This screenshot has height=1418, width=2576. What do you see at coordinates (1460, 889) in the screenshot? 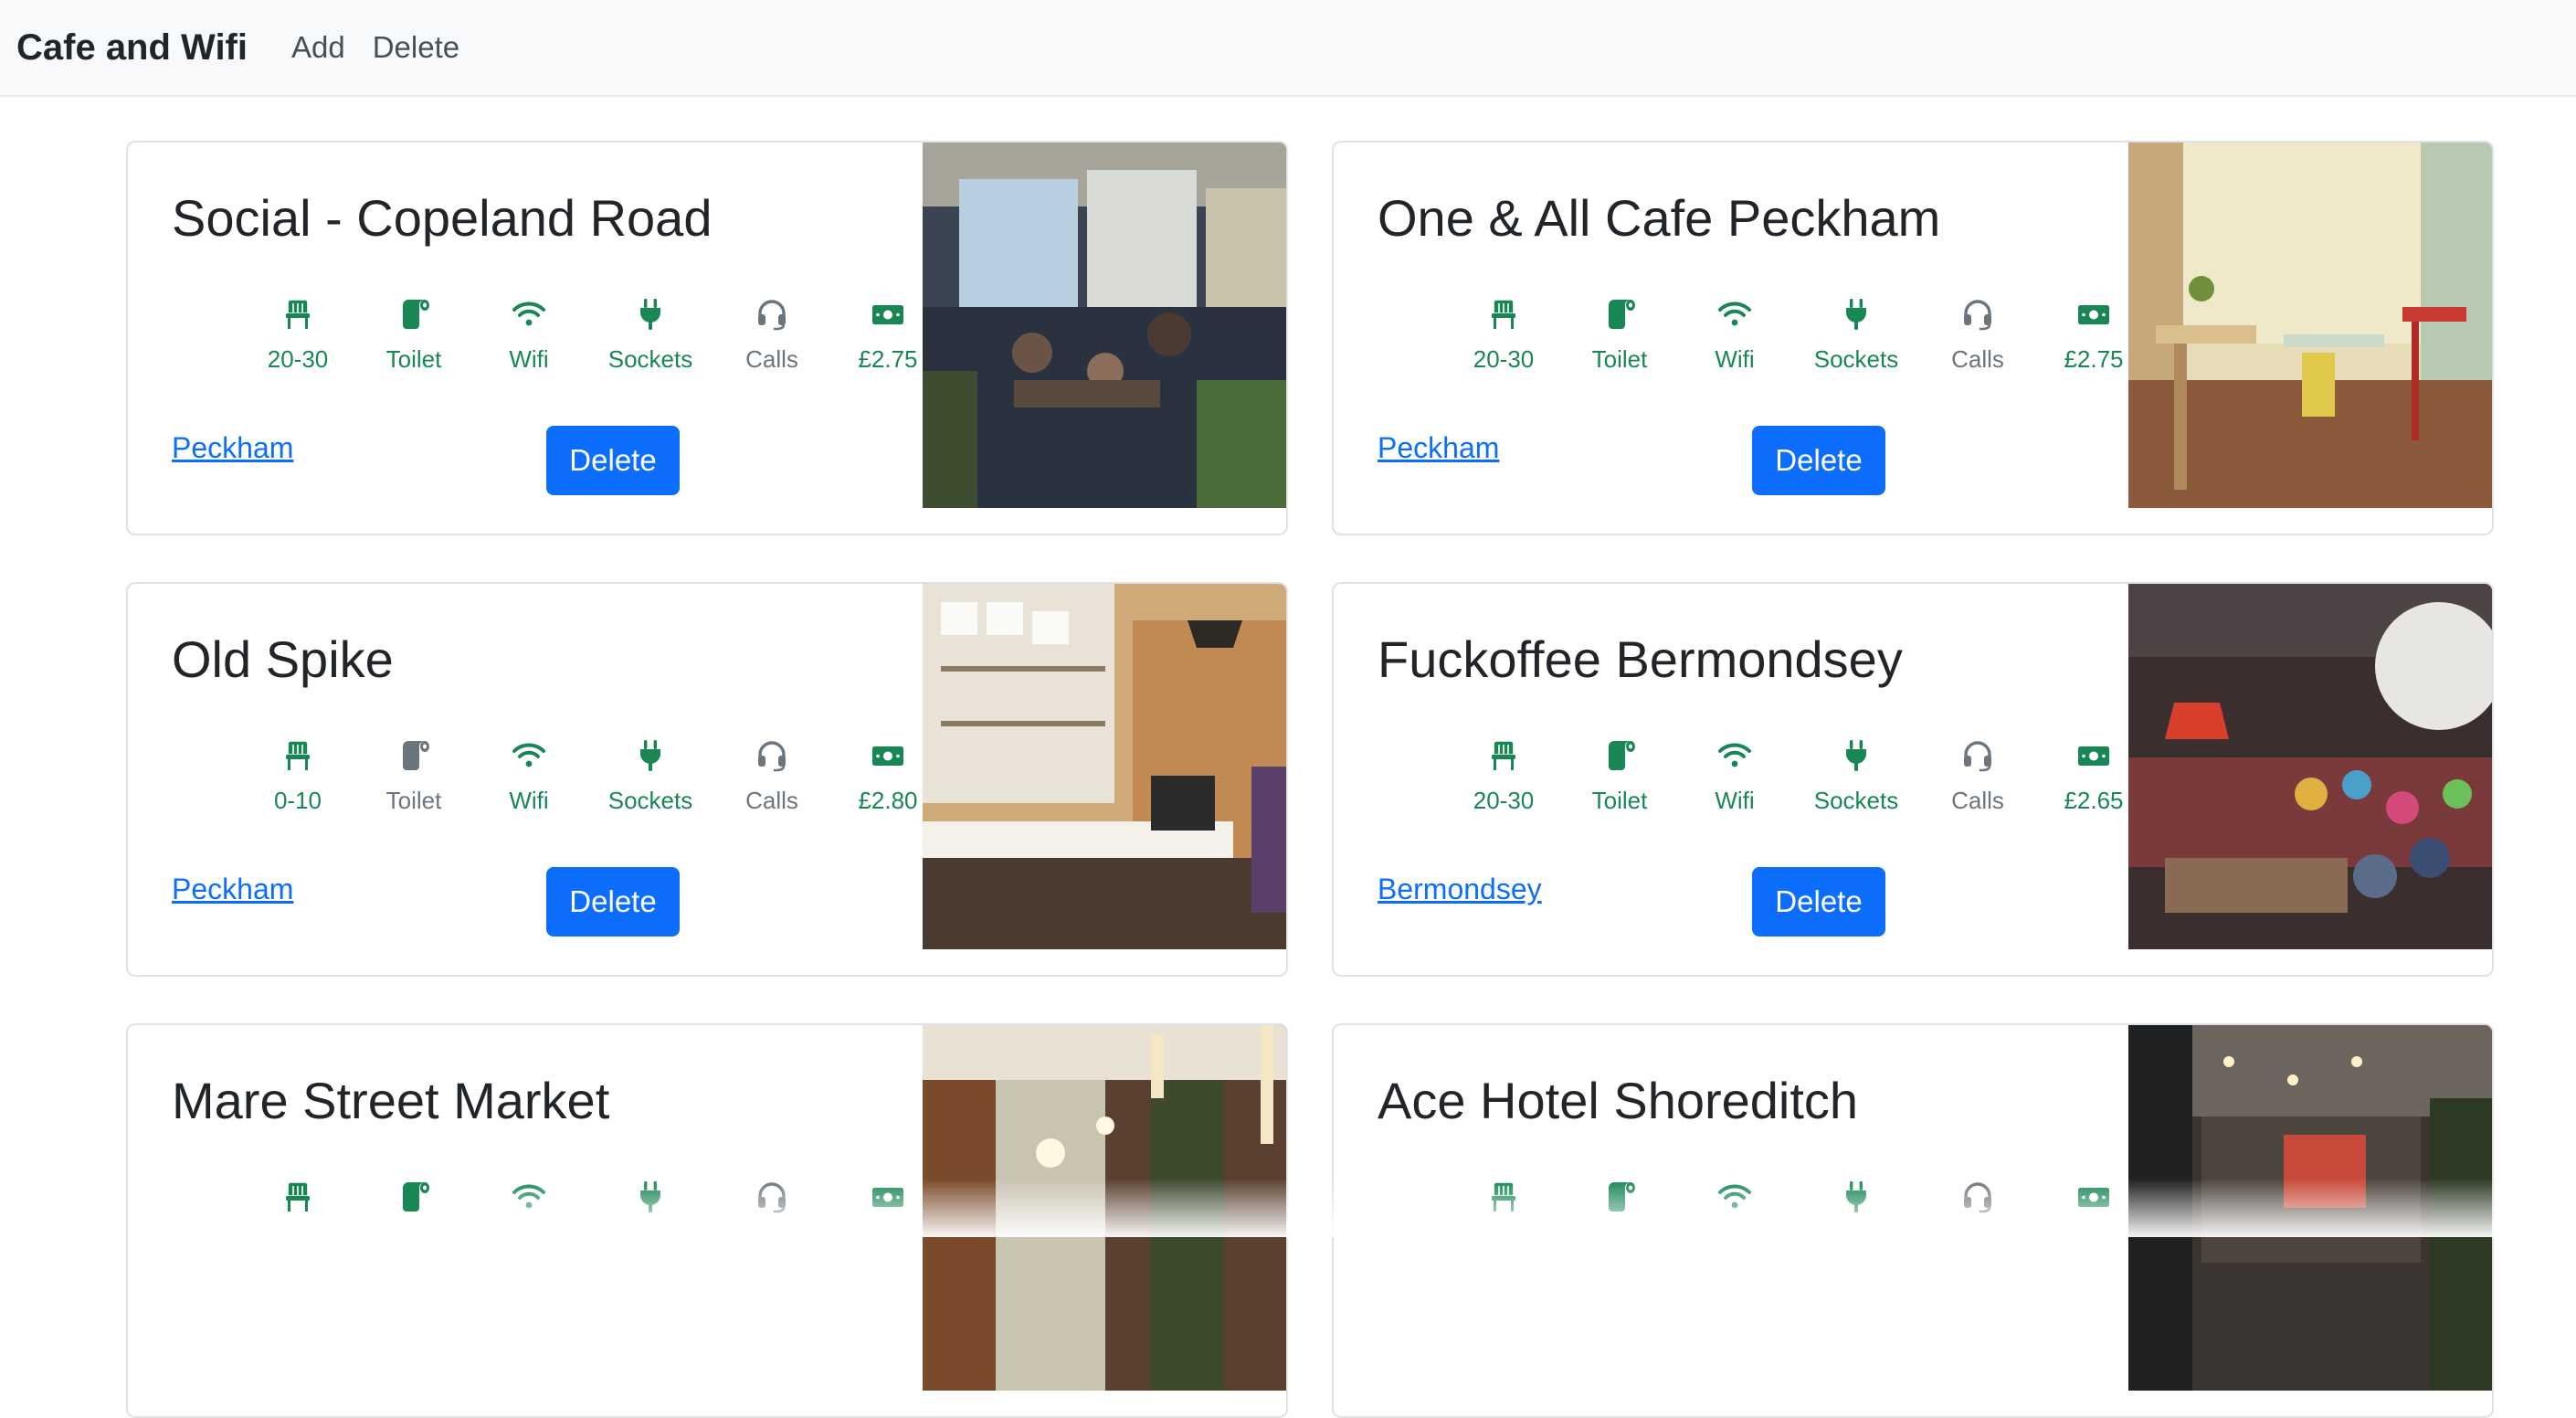
I see `location-link: Bermondsey` at bounding box center [1460, 889].